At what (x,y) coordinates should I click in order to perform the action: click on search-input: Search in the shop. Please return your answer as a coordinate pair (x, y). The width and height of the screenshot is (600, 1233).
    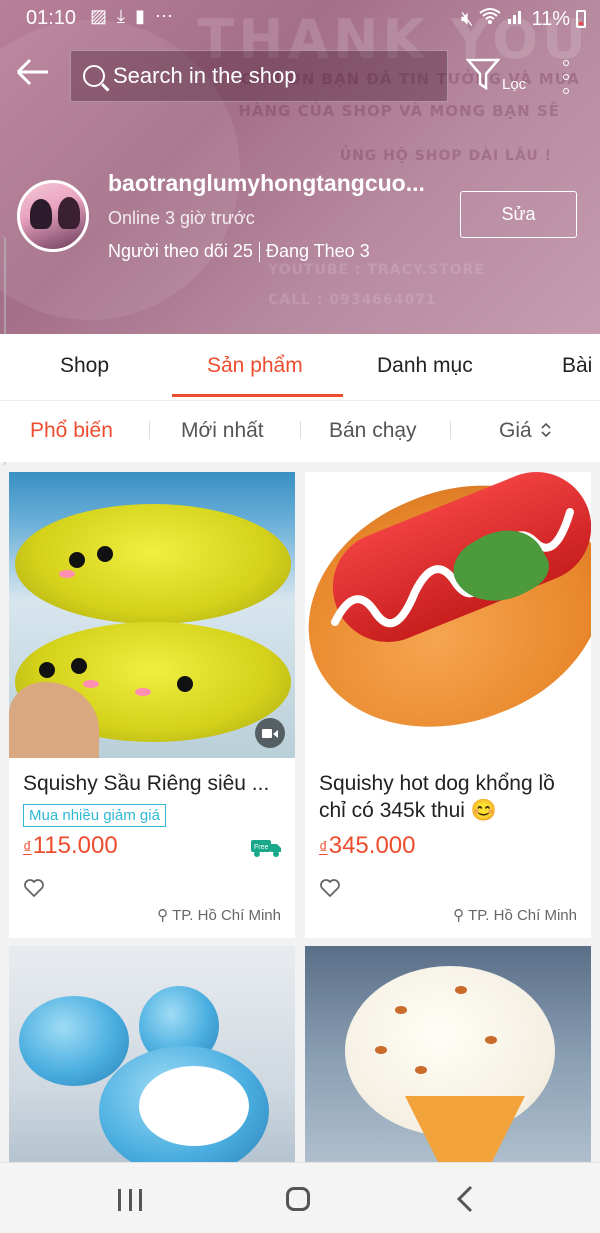
    Looking at the image, I should click on (259, 76).